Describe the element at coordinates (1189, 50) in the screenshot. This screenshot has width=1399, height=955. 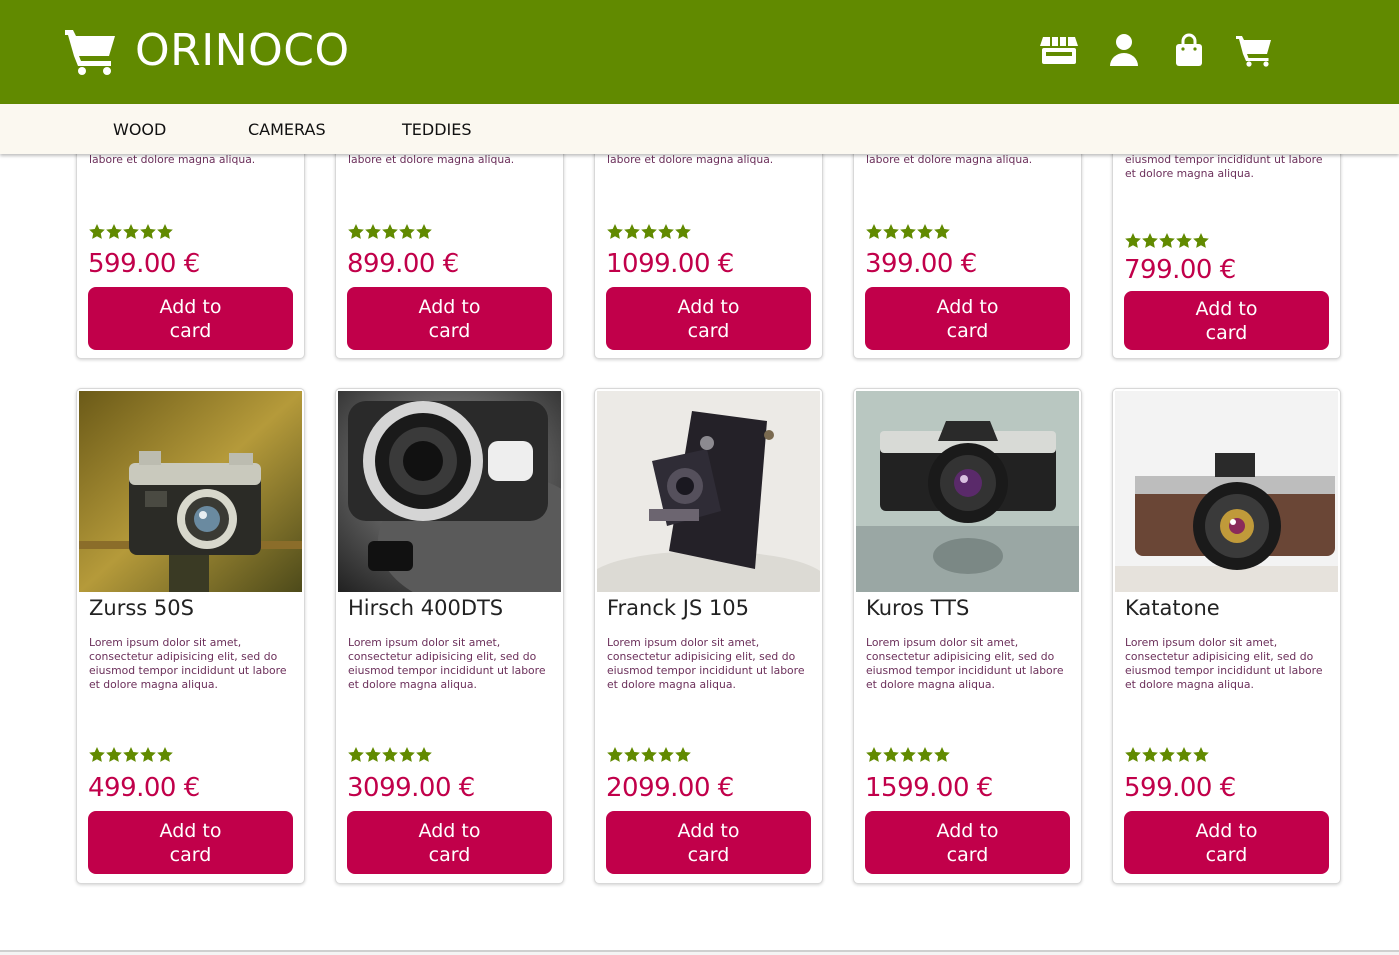
I see `shopping-bag-icon` at that location.